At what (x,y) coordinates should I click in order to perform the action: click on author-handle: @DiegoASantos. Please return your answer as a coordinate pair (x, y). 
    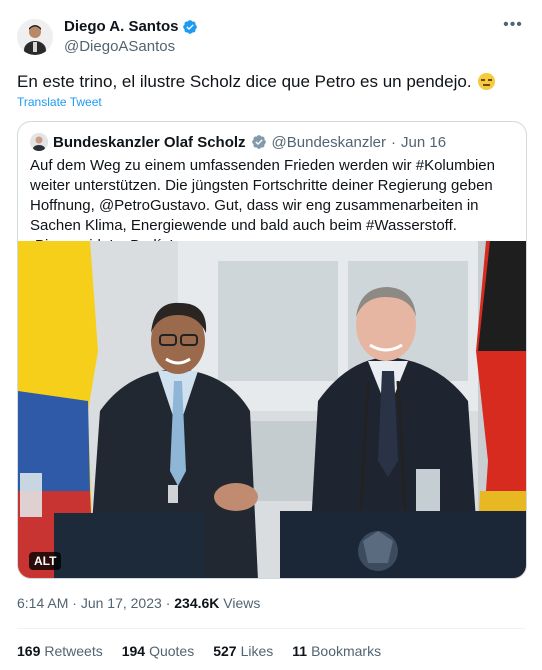
    Looking at the image, I should click on (131, 46).